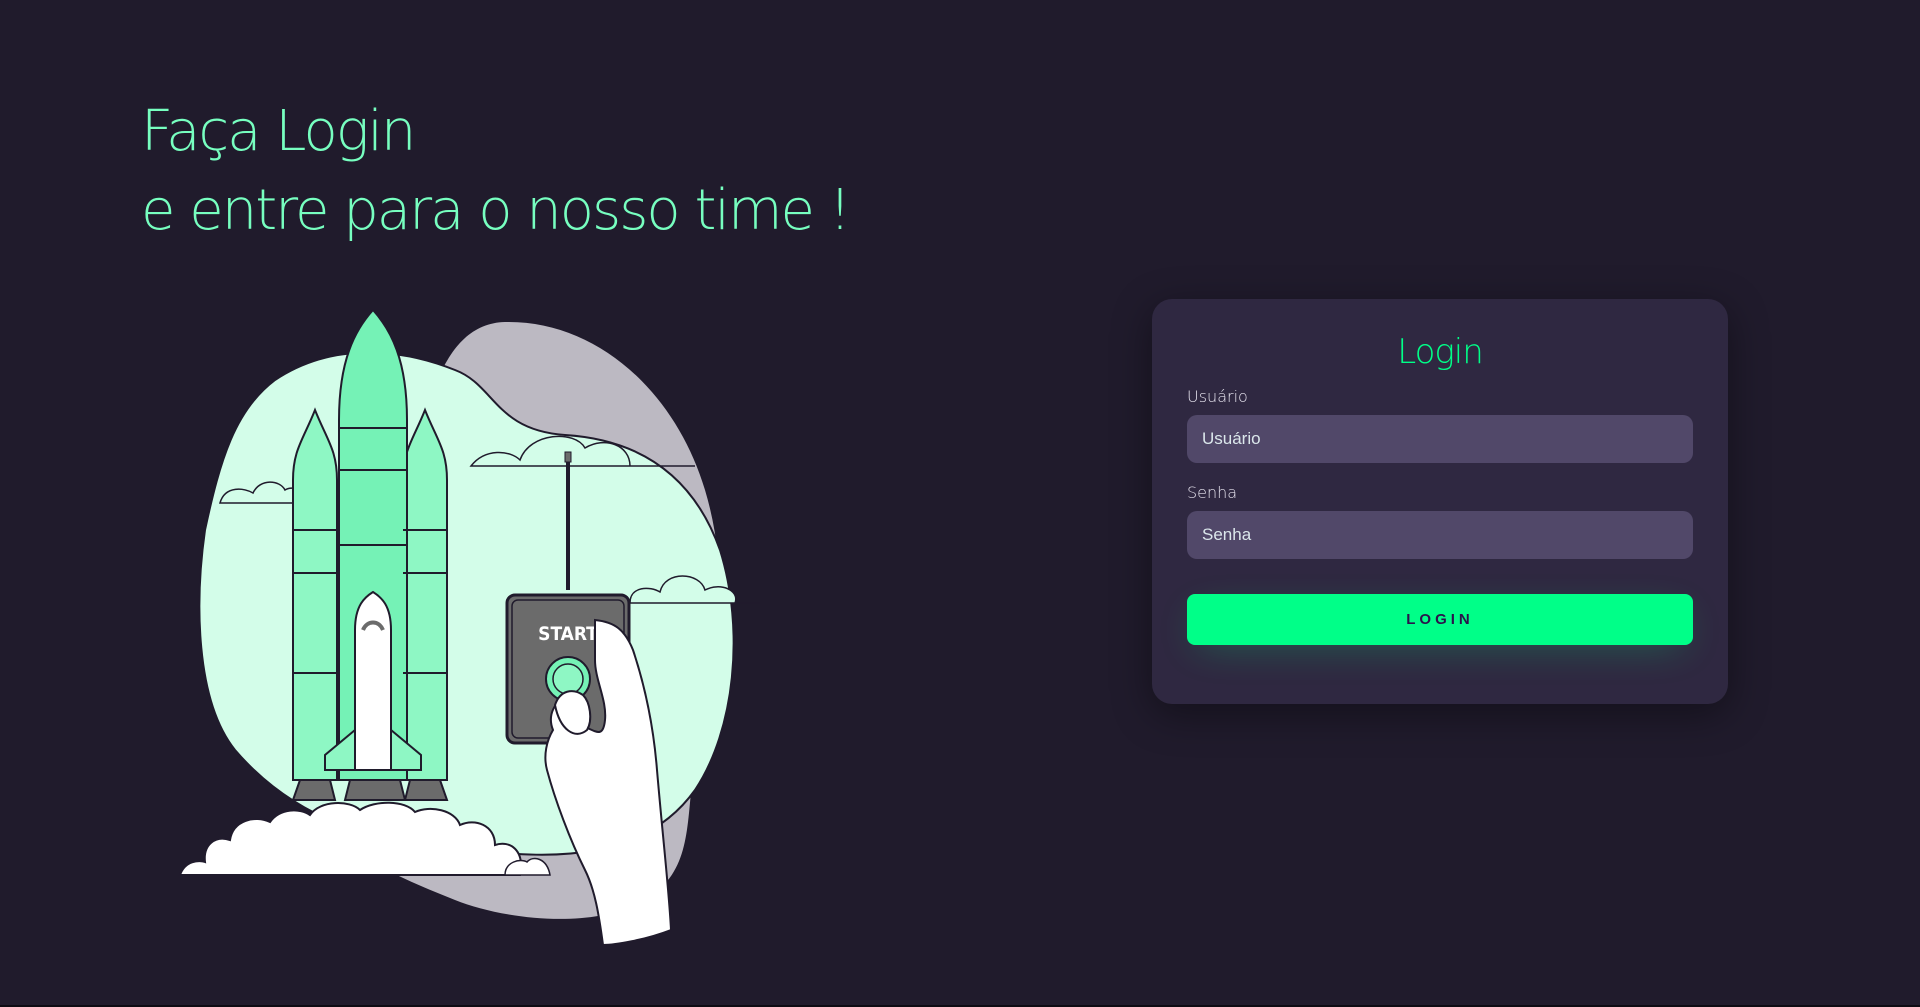 The height and width of the screenshot is (1007, 1920). I want to click on antenna-tip, so click(568, 457).